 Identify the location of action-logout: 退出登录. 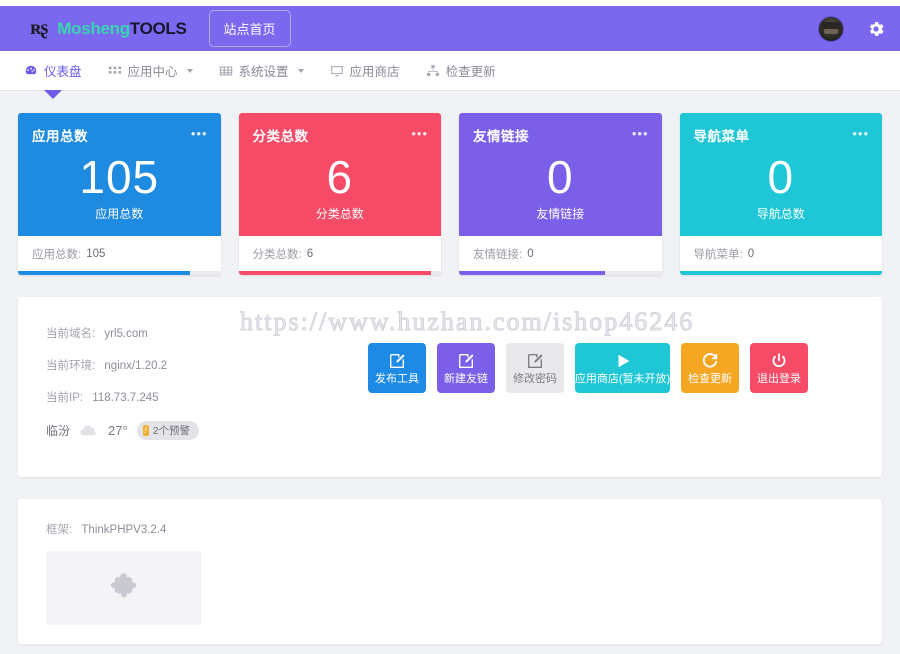
(779, 368).